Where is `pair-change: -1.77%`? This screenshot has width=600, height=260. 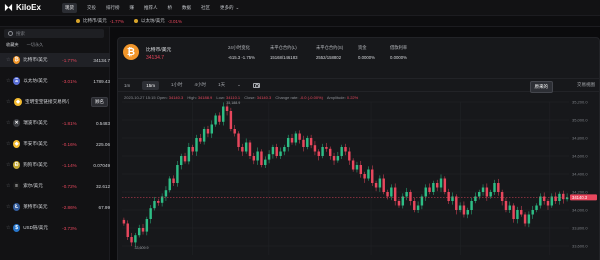
pair-change: -1.77% is located at coordinates (69, 60).